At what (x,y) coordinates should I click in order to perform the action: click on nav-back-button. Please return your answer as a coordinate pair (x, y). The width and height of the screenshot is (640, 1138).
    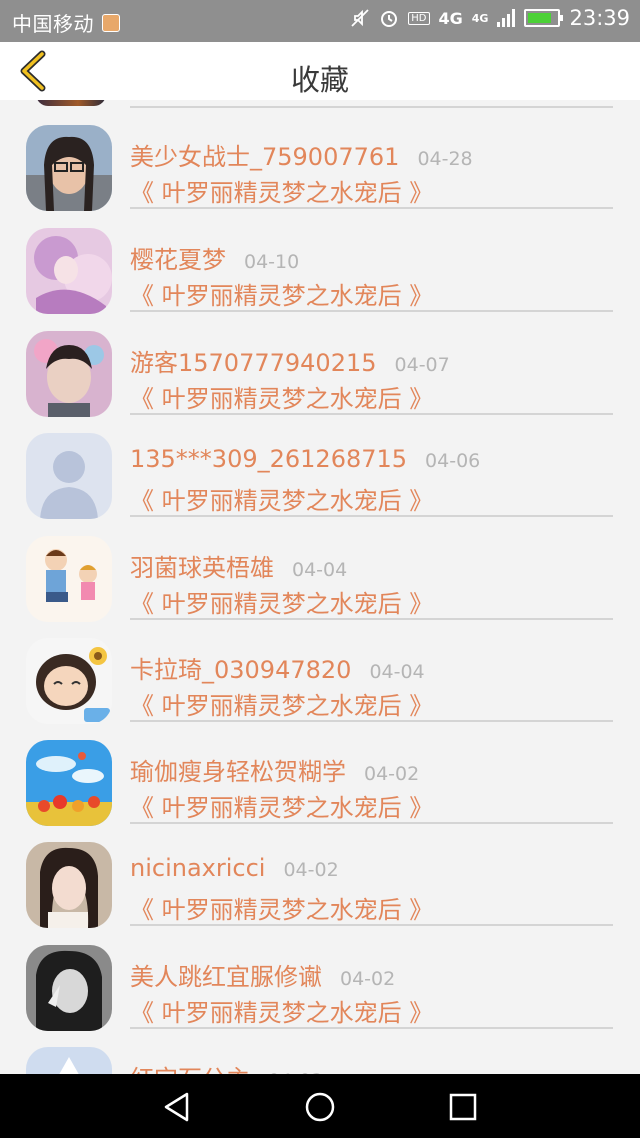
    Looking at the image, I should click on (177, 1107).